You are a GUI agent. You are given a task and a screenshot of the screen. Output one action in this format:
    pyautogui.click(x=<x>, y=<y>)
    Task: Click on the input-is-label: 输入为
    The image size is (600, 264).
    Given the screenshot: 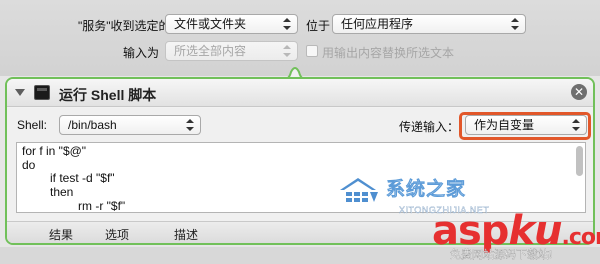 What is the action you would take?
    pyautogui.click(x=141, y=53)
    